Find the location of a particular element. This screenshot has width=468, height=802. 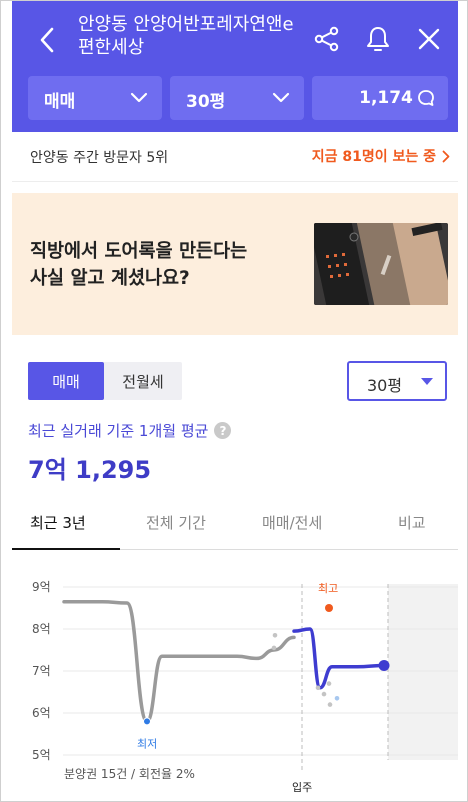

live-viewers-link: 지금 81명이 보는 중 is located at coordinates (381, 156).